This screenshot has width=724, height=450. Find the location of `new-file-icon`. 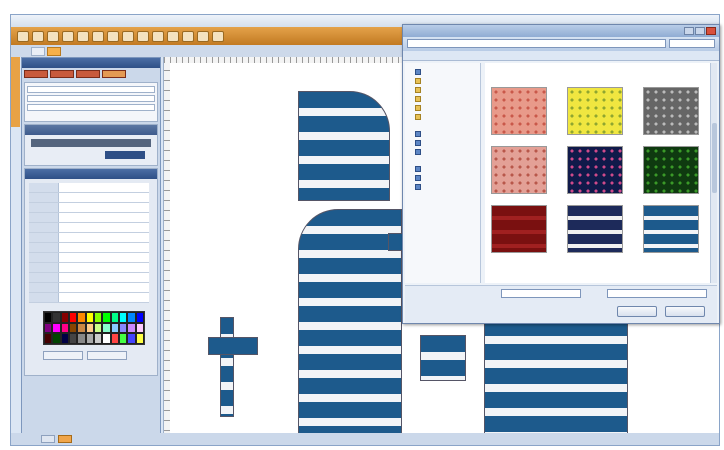

new-file-icon is located at coordinates (23, 36).